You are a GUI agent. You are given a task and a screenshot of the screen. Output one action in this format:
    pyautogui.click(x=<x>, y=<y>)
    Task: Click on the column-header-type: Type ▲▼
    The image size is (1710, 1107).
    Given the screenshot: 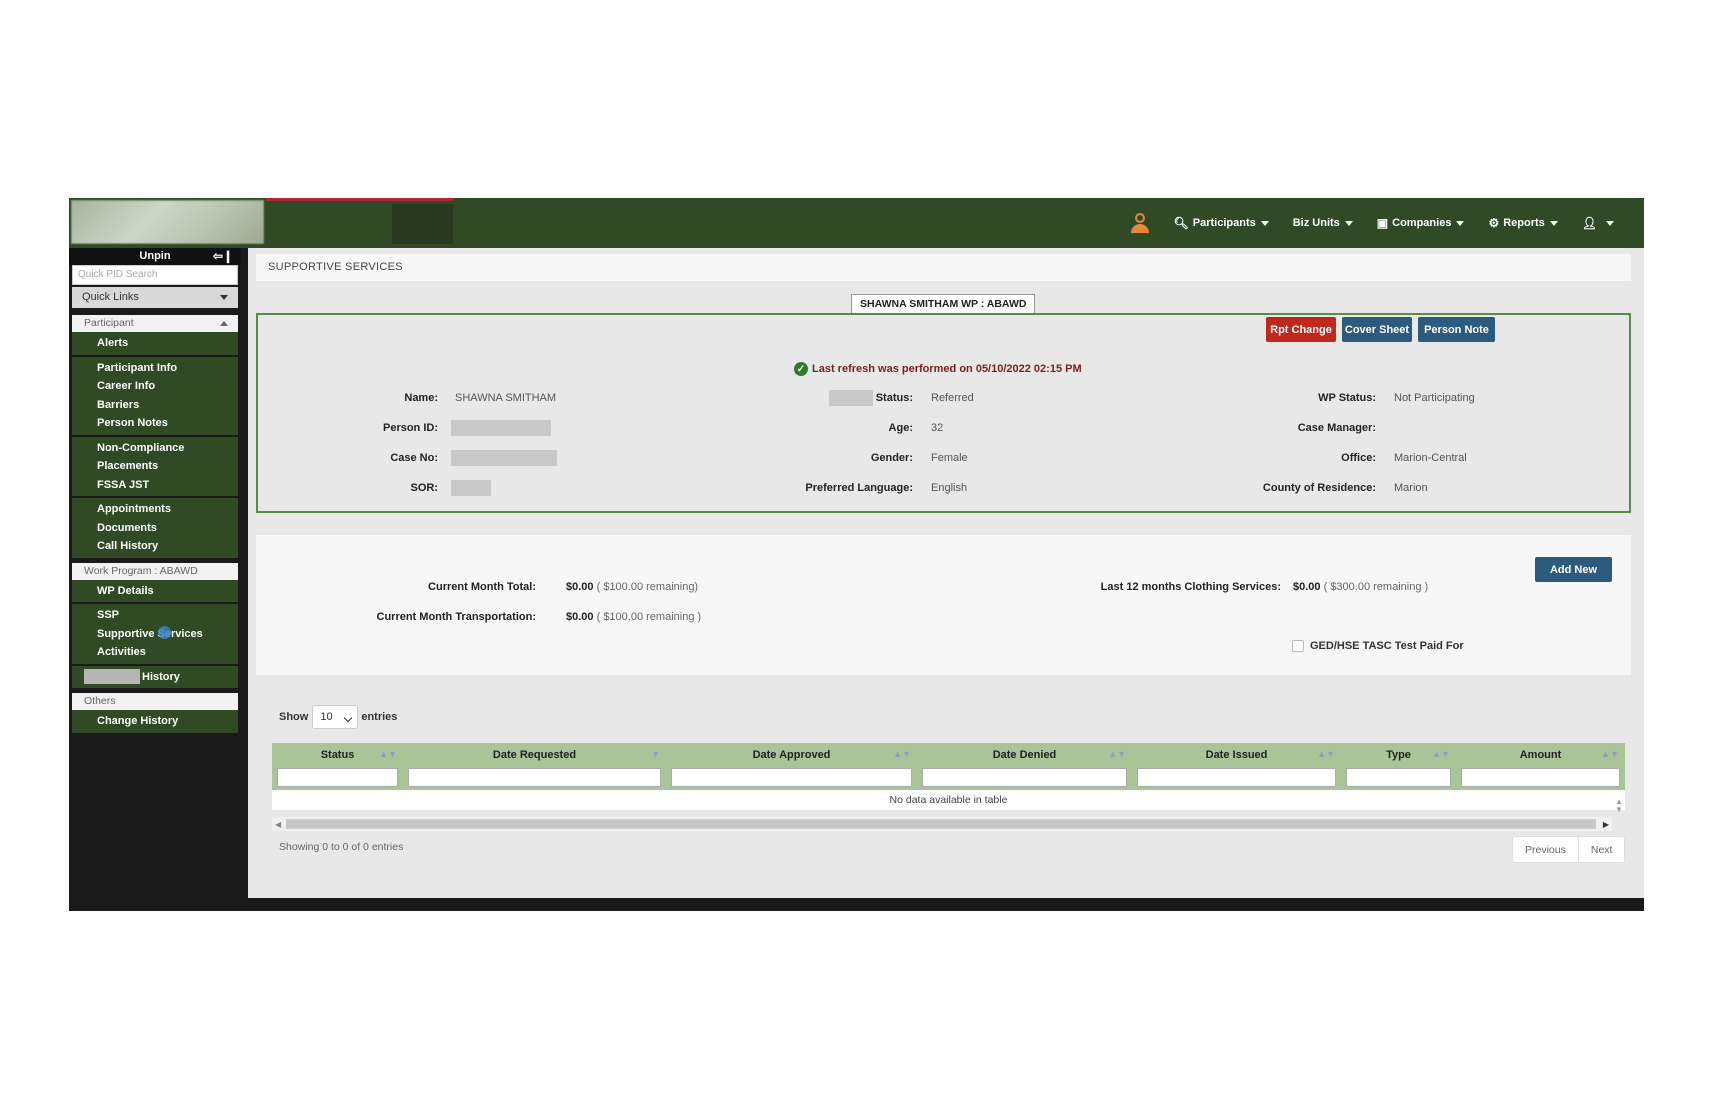 What is the action you would take?
    pyautogui.click(x=1398, y=754)
    